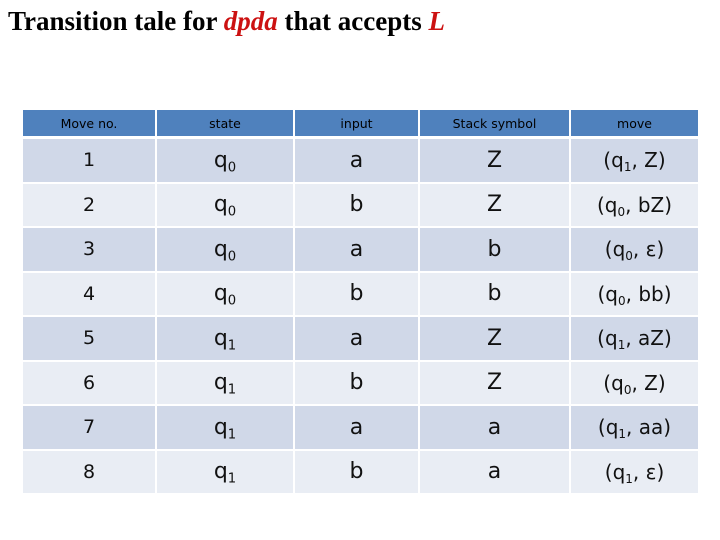  I want to click on table-row: 4 q0 b b (q0, bb), so click(360, 294).